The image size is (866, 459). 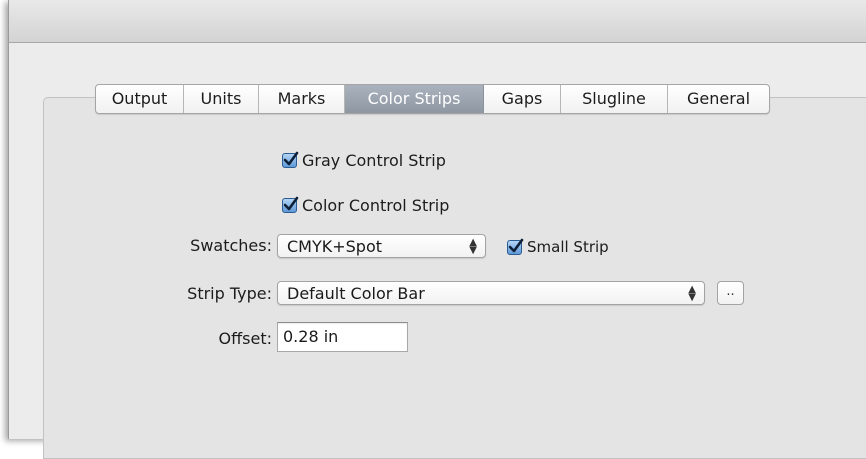 I want to click on tab-slugline: Slugline, so click(x=614, y=99).